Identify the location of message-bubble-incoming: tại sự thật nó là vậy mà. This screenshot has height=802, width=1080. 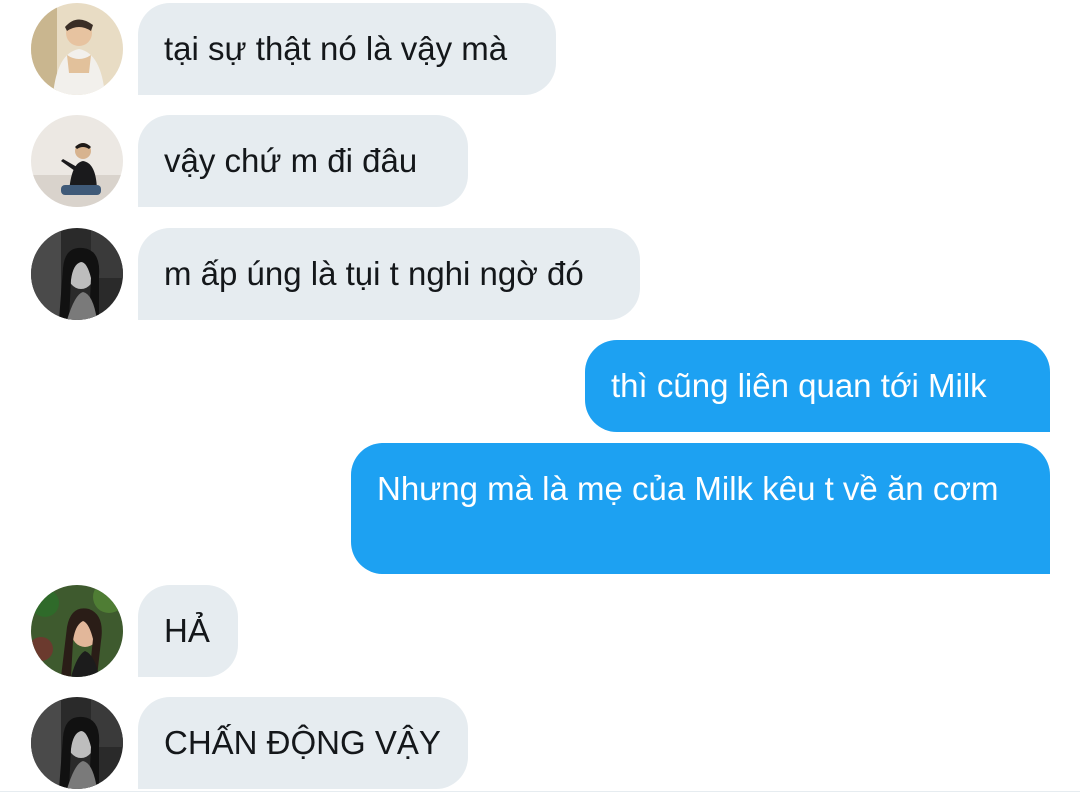
(347, 49).